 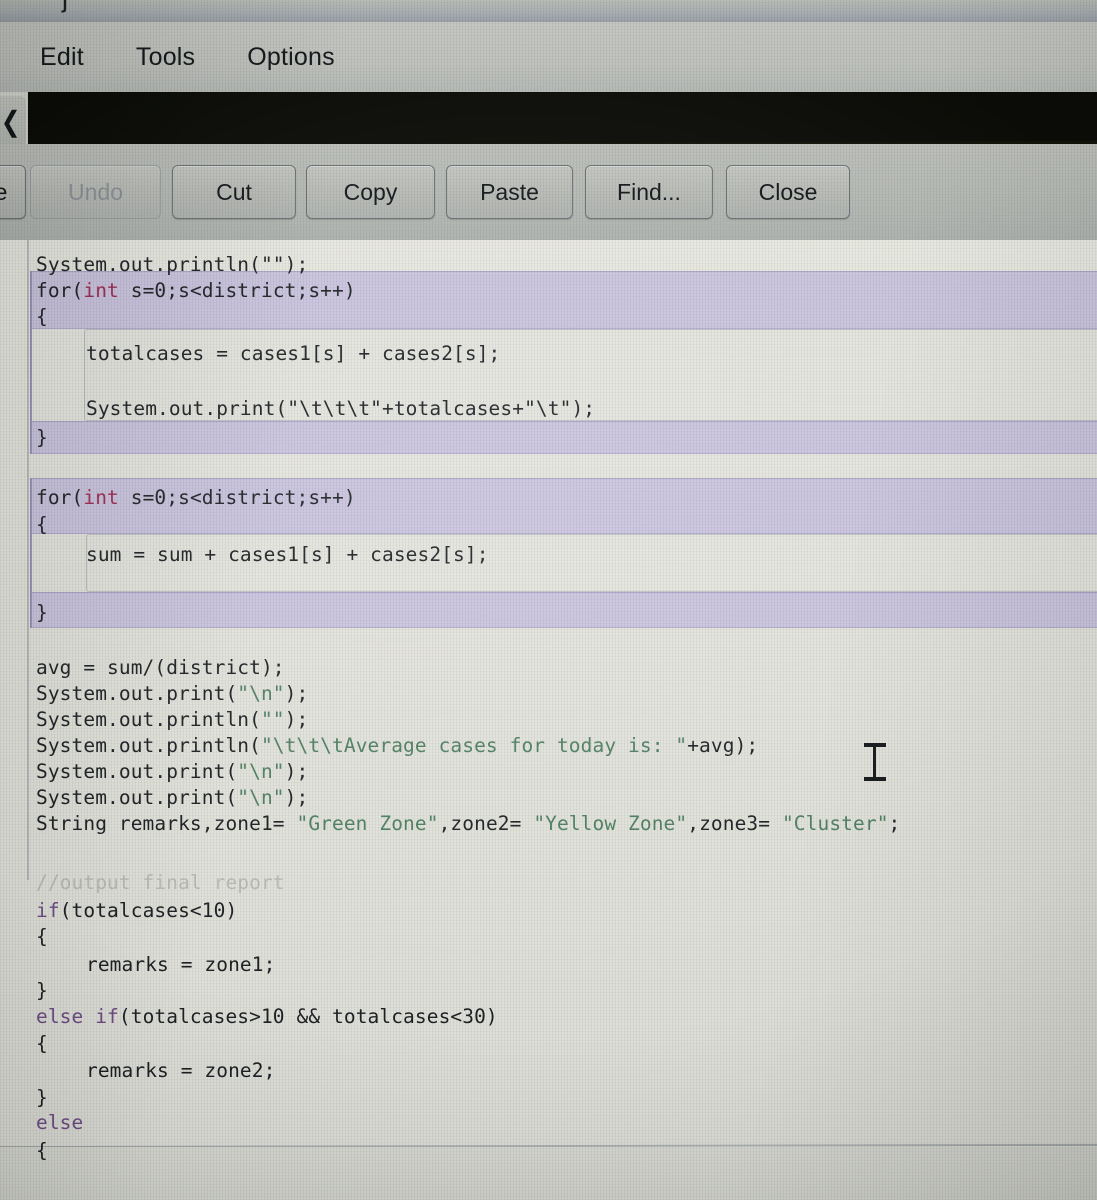 I want to click on code-token-str: "Cluster", so click(x=835, y=823).